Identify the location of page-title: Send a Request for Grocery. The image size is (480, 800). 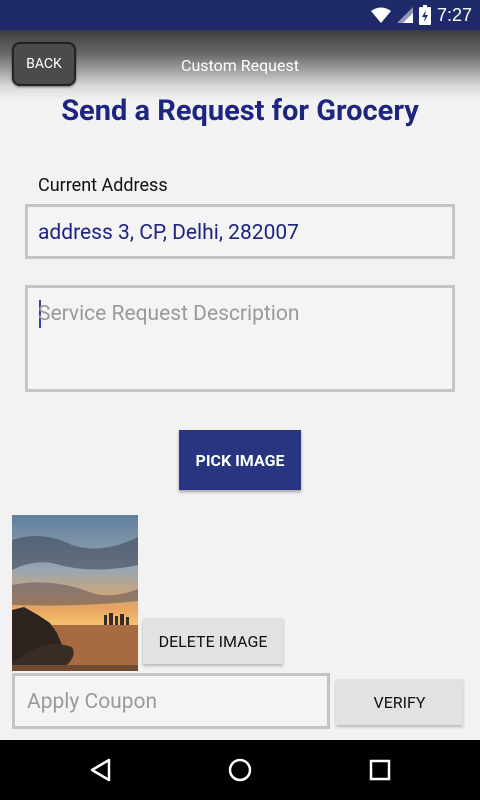
(240, 111).